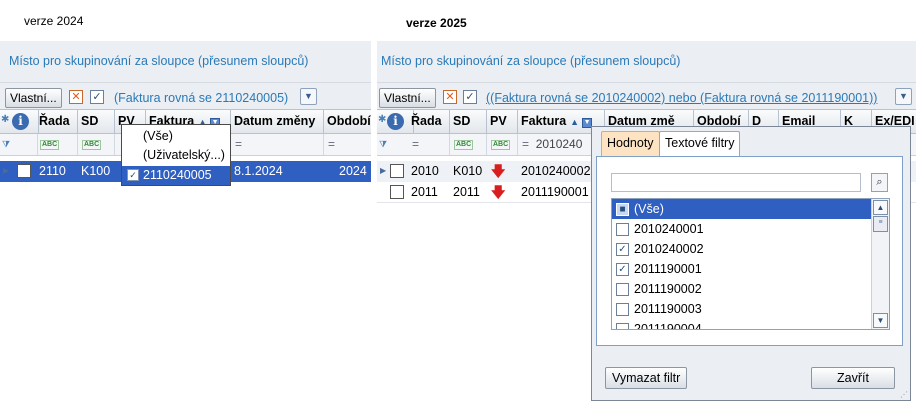 The height and width of the screenshot is (404, 916). What do you see at coordinates (258, 171) in the screenshot?
I see `cell-datum: 8.1.2024` at bounding box center [258, 171].